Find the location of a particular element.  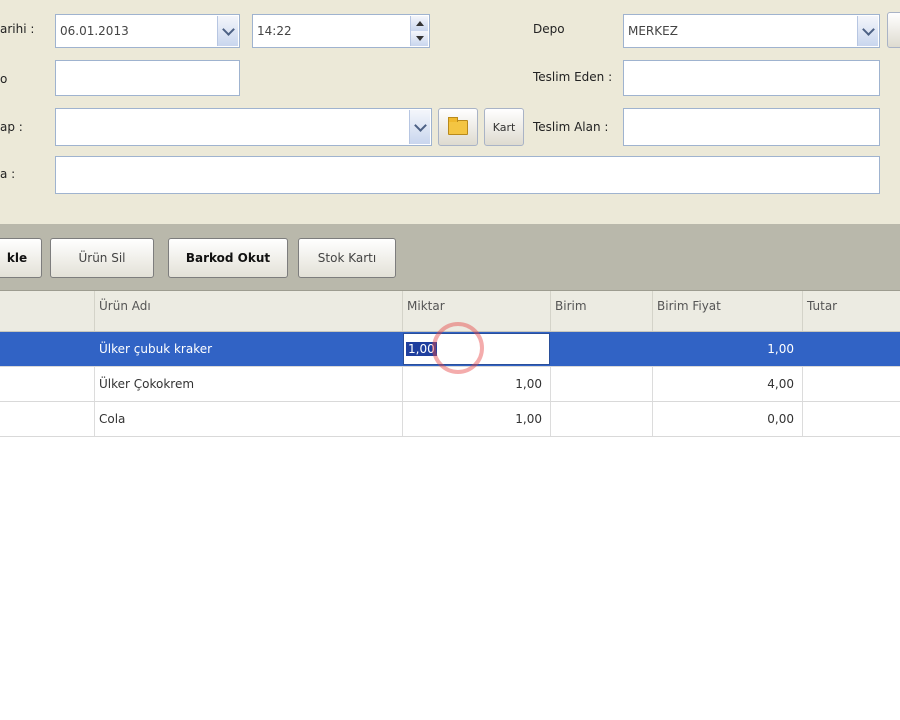

row4-input is located at coordinates (467, 175).